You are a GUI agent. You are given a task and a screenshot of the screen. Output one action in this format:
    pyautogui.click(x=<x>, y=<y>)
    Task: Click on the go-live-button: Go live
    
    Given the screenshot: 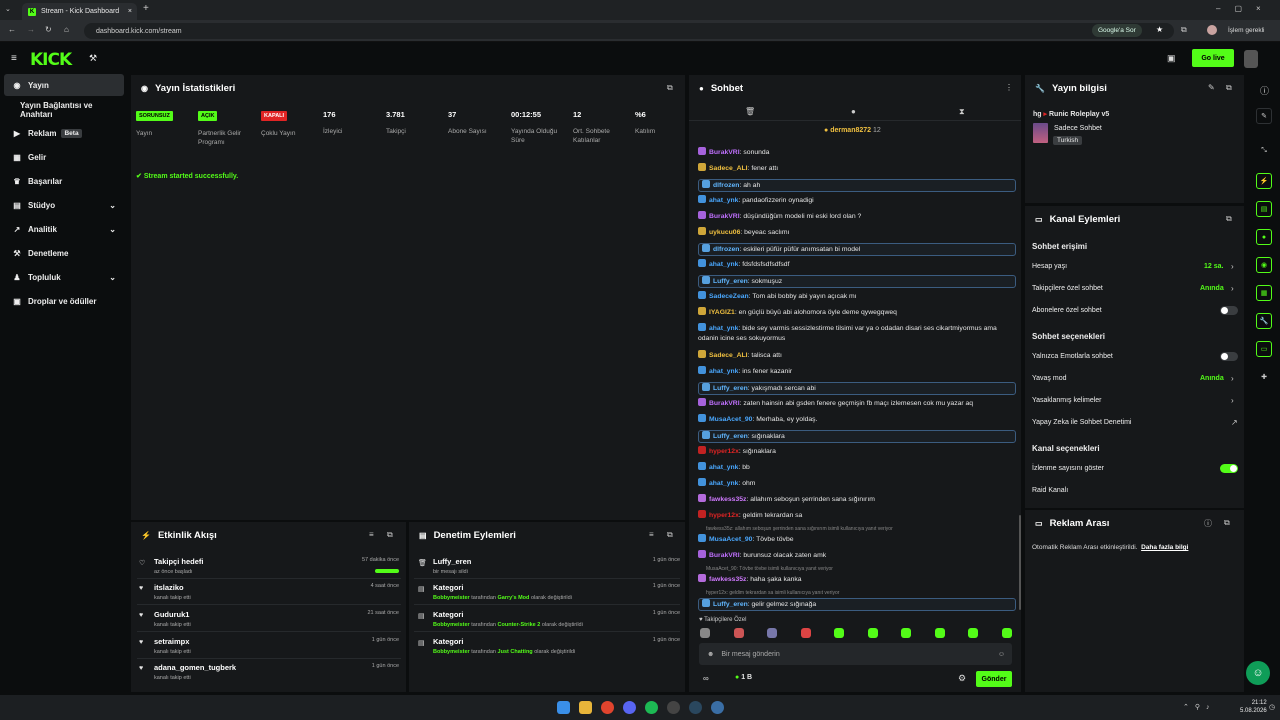 What is the action you would take?
    pyautogui.click(x=1213, y=58)
    